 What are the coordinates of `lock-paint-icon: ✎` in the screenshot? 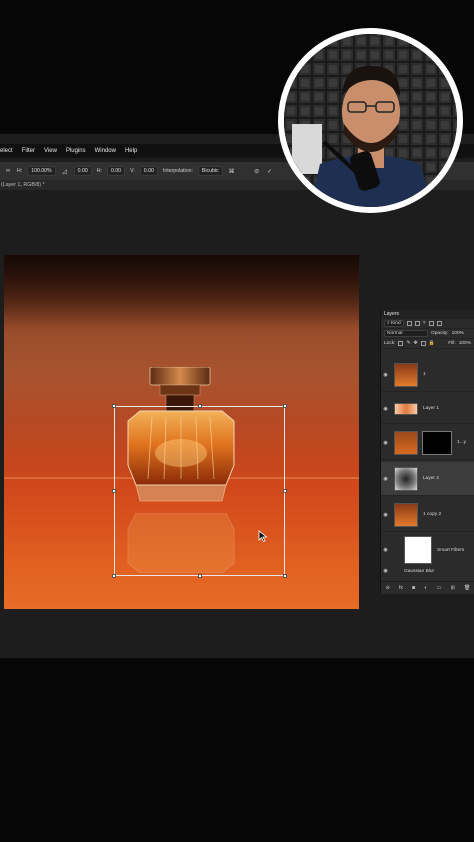 It's located at (408, 343).